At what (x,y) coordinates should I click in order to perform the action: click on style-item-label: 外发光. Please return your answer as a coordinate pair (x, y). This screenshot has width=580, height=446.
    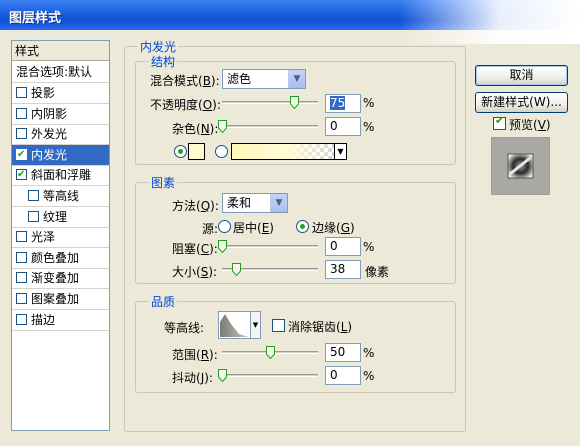
    Looking at the image, I should click on (49, 134).